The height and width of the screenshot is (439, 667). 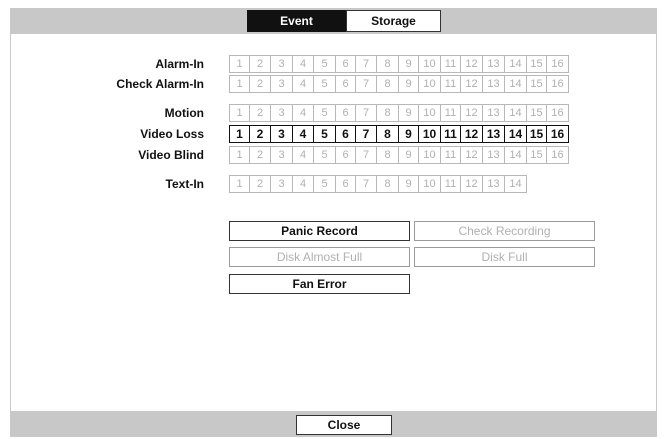 What do you see at coordinates (319, 231) in the screenshot?
I see `panic-record-button: Panic Record` at bounding box center [319, 231].